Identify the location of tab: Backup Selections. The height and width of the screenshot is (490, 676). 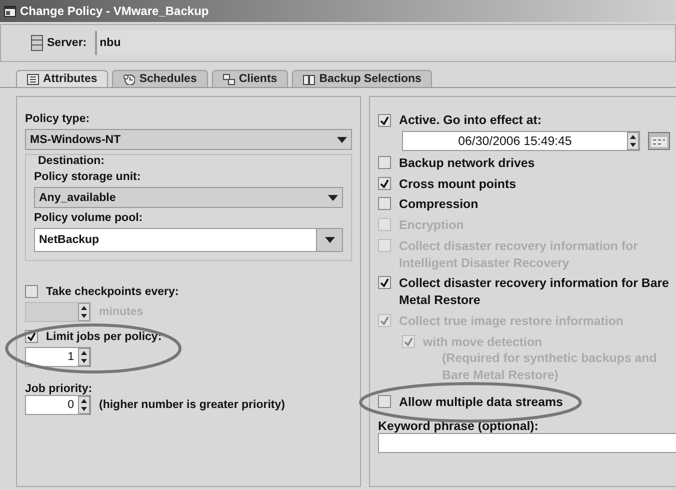
(362, 78).